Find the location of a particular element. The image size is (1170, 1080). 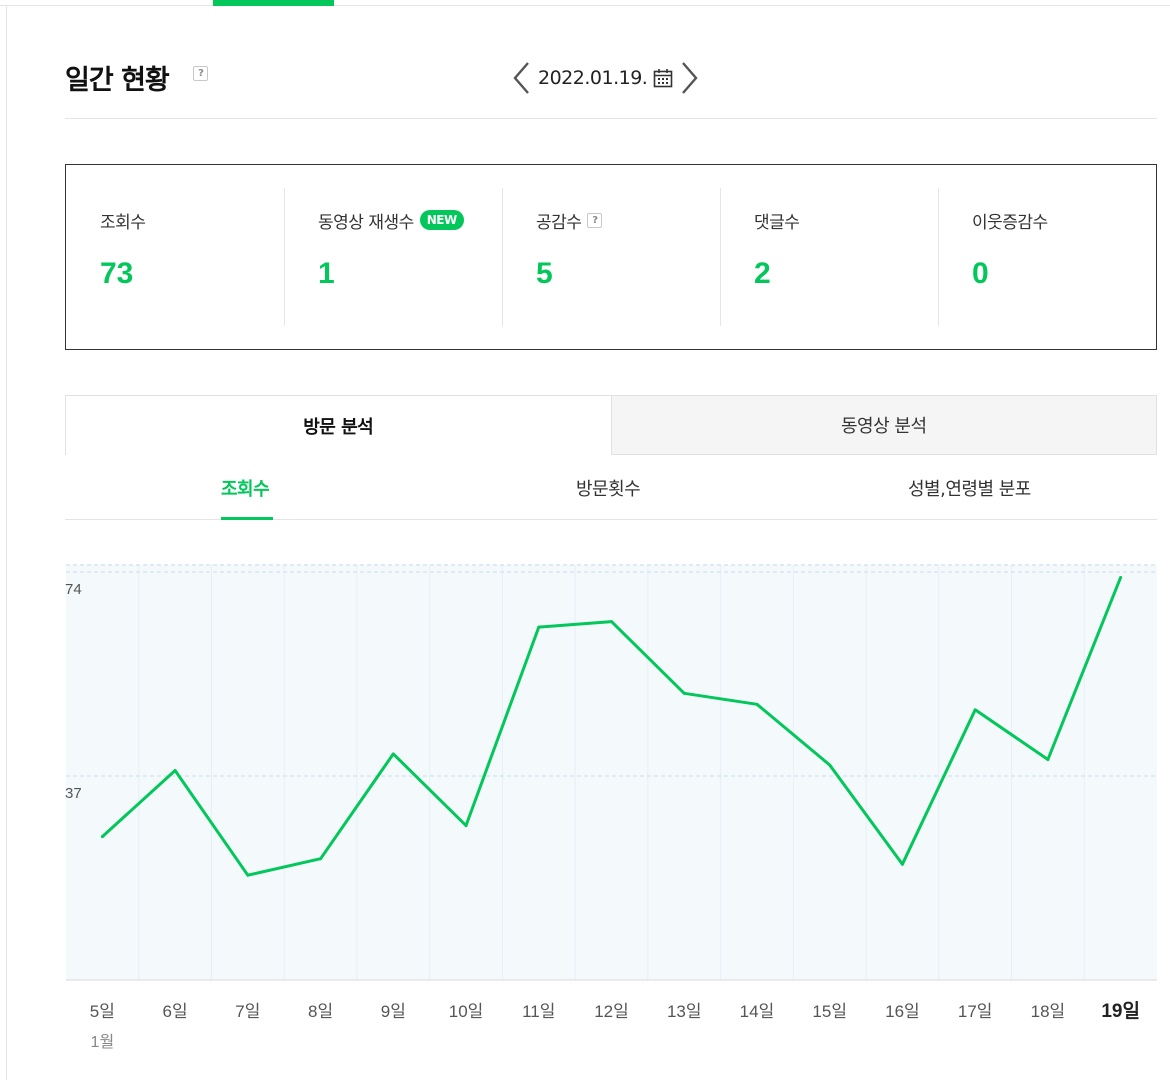

stat-label: 동영상 재생수 NEW is located at coordinates (410, 220).